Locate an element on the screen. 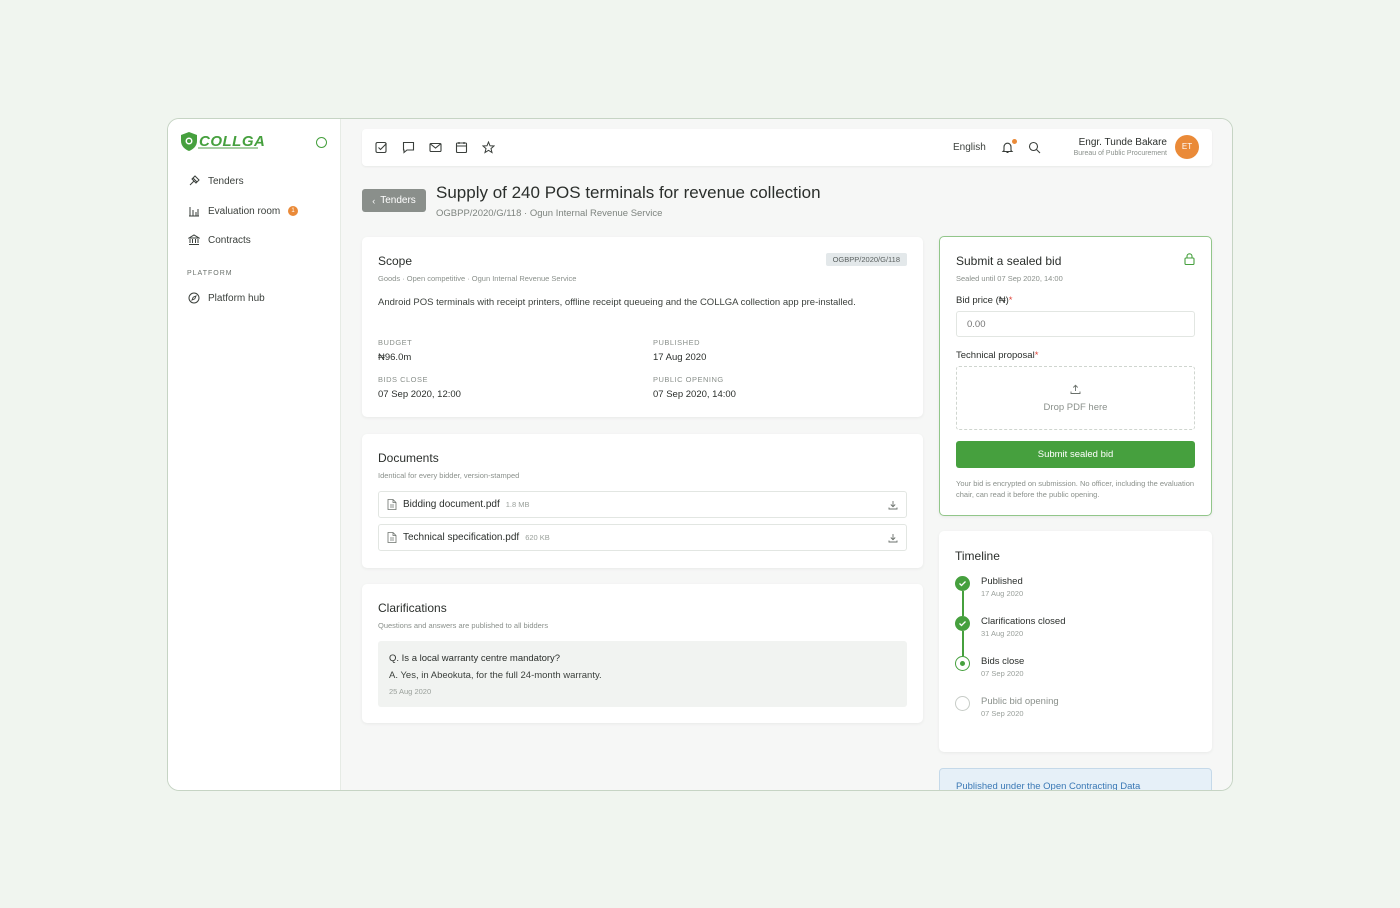 Image resolution: width=1400 pixels, height=908 pixels. budget-label: BUDGET is located at coordinates (395, 342).